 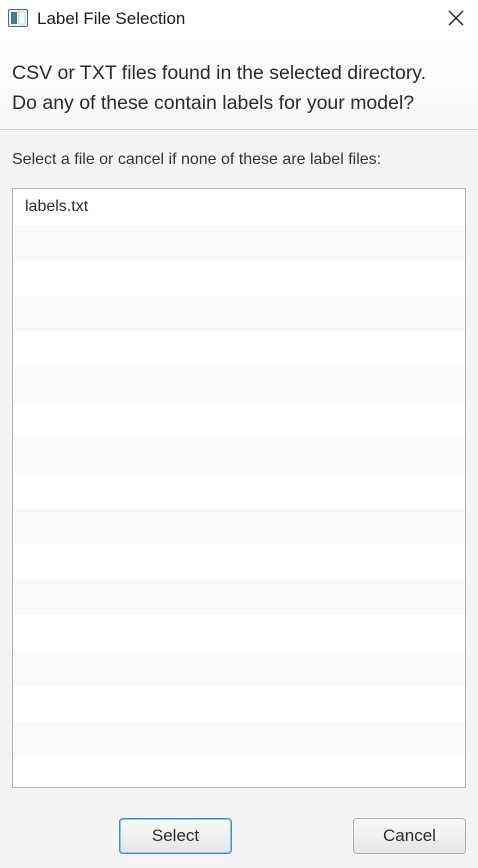 I want to click on file-list-item: labels.txt, so click(x=239, y=207).